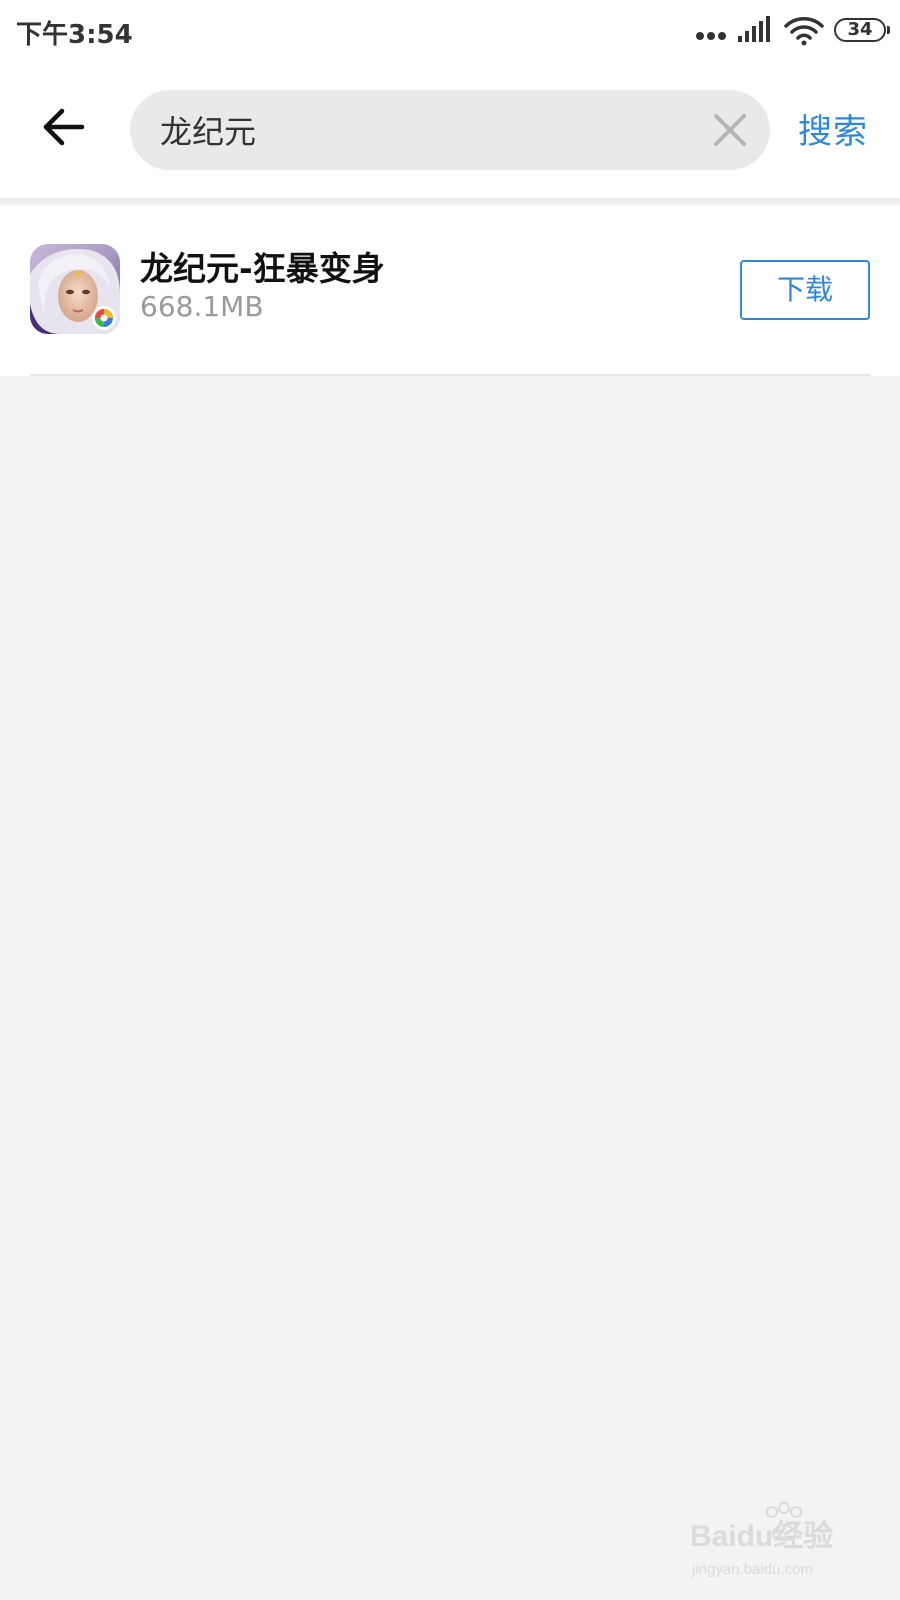 The image size is (900, 1600). Describe the element at coordinates (833, 128) in the screenshot. I see `search-button: 搜索` at that location.